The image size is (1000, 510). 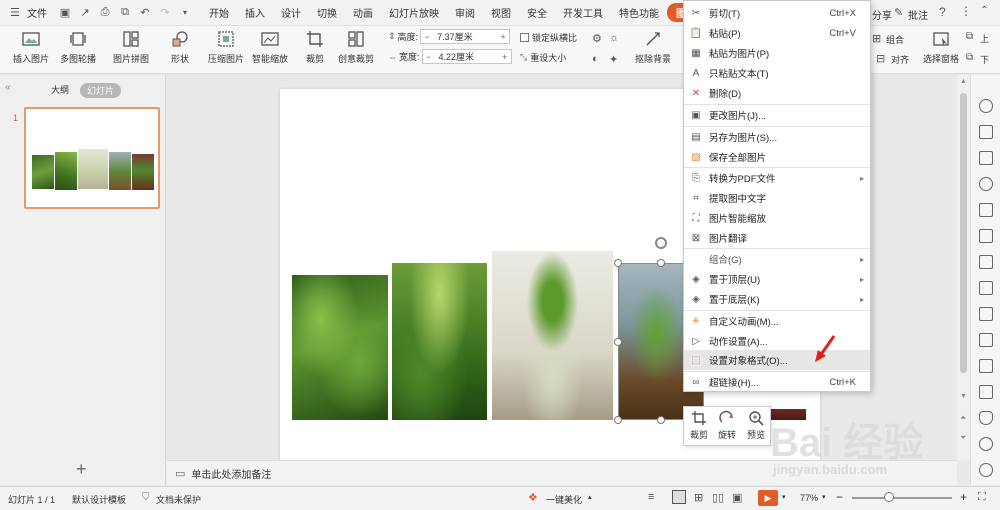 What do you see at coordinates (809, 498) in the screenshot?
I see `zoom-value: 77%` at bounding box center [809, 498].